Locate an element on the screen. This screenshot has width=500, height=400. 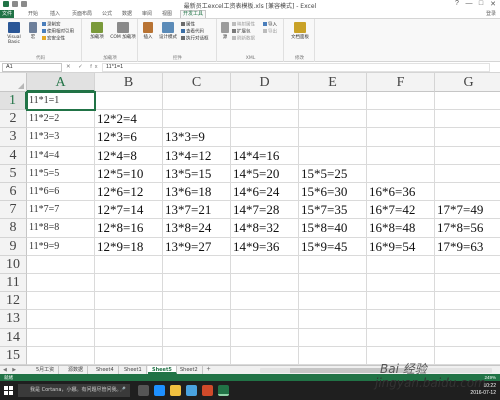
row-header-8: 8 is located at coordinates (13, 228).